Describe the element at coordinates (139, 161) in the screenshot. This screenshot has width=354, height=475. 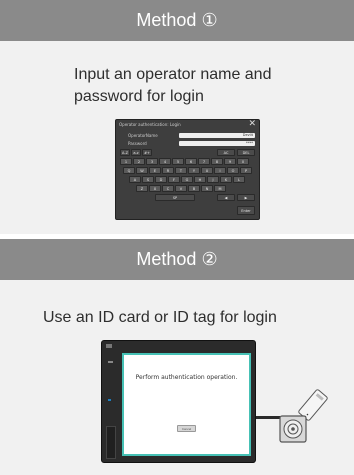
I see `key-digit: 2` at that location.